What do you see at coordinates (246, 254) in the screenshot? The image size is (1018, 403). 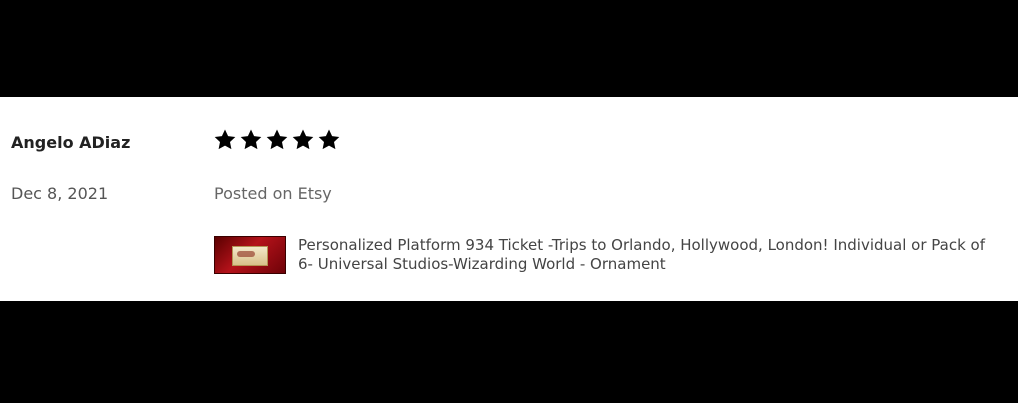 I see `ticket-mark-icon` at bounding box center [246, 254].